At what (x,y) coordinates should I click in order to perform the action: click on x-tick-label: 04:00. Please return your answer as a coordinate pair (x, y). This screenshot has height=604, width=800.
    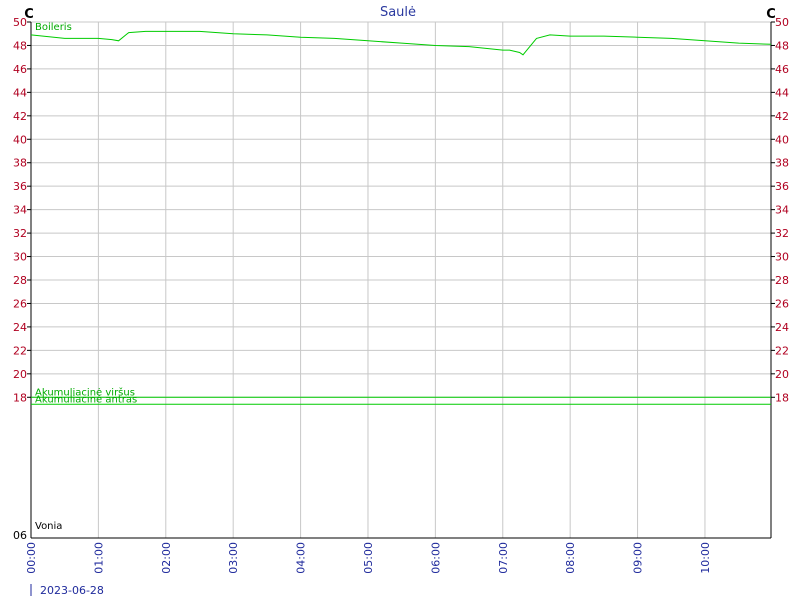
    Looking at the image, I should click on (301, 558).